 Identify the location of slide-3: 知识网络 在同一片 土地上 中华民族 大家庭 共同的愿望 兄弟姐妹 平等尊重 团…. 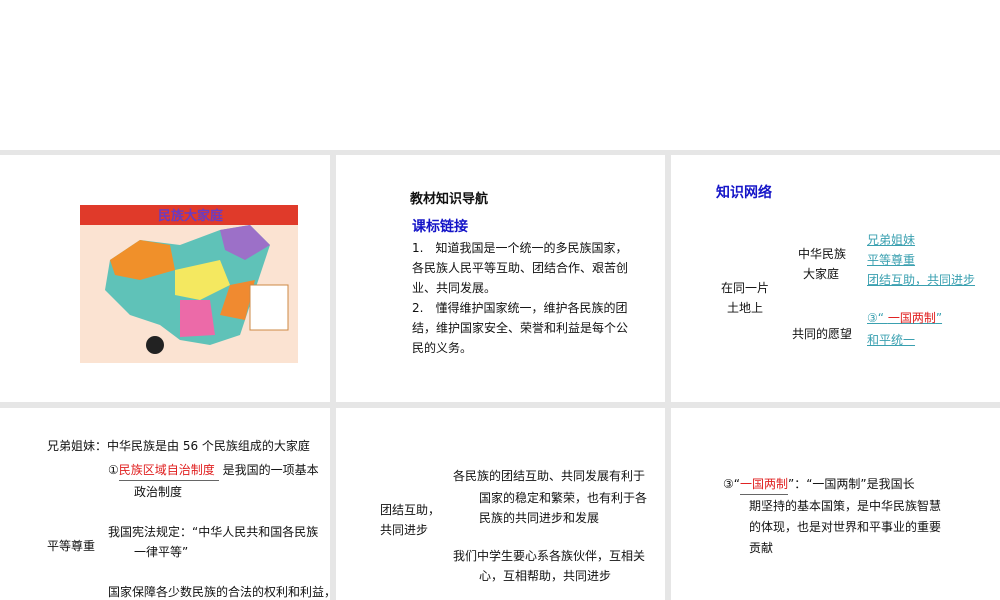
(835, 278).